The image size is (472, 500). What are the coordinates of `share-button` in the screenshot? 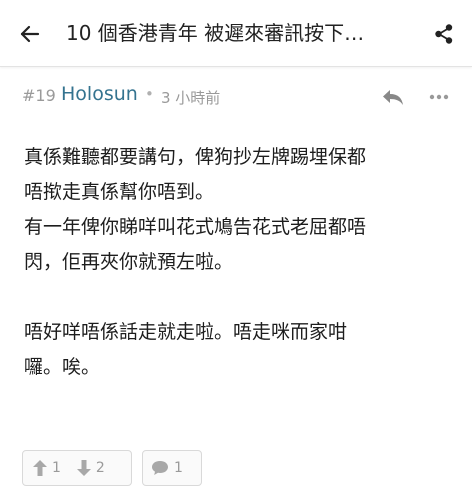 It's located at (444, 34).